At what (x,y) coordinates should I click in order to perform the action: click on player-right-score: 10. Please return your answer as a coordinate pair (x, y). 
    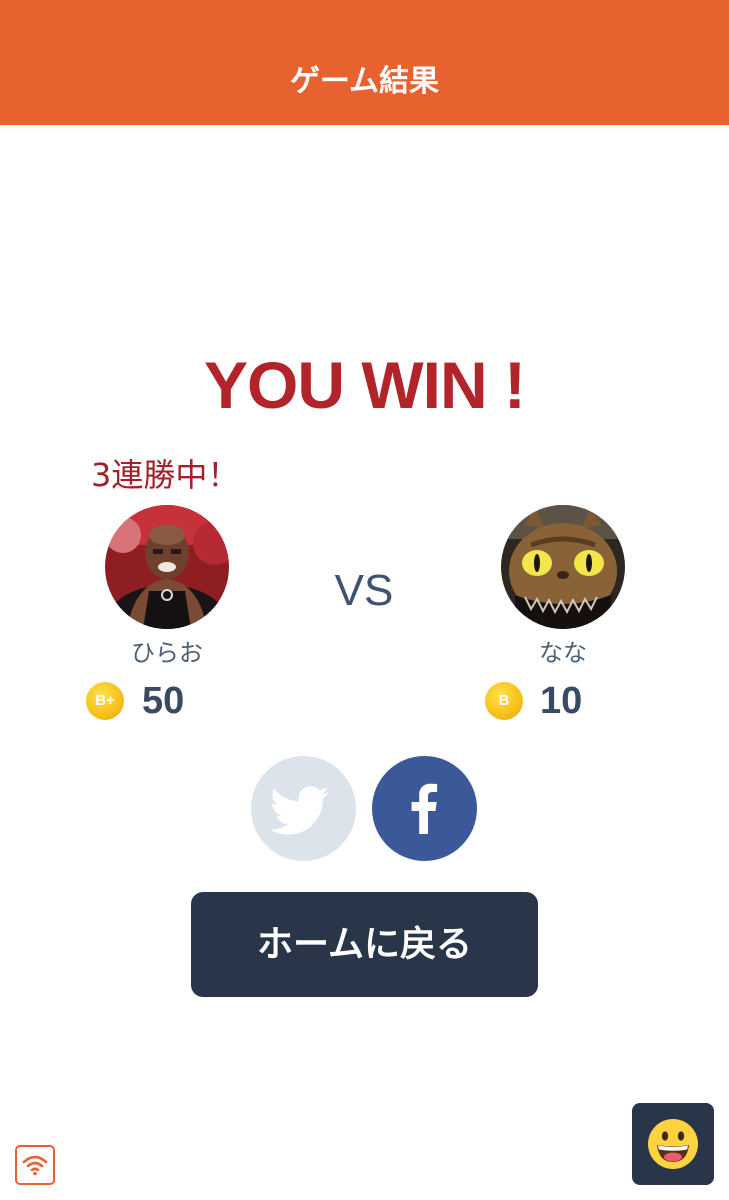
    Looking at the image, I should click on (561, 701).